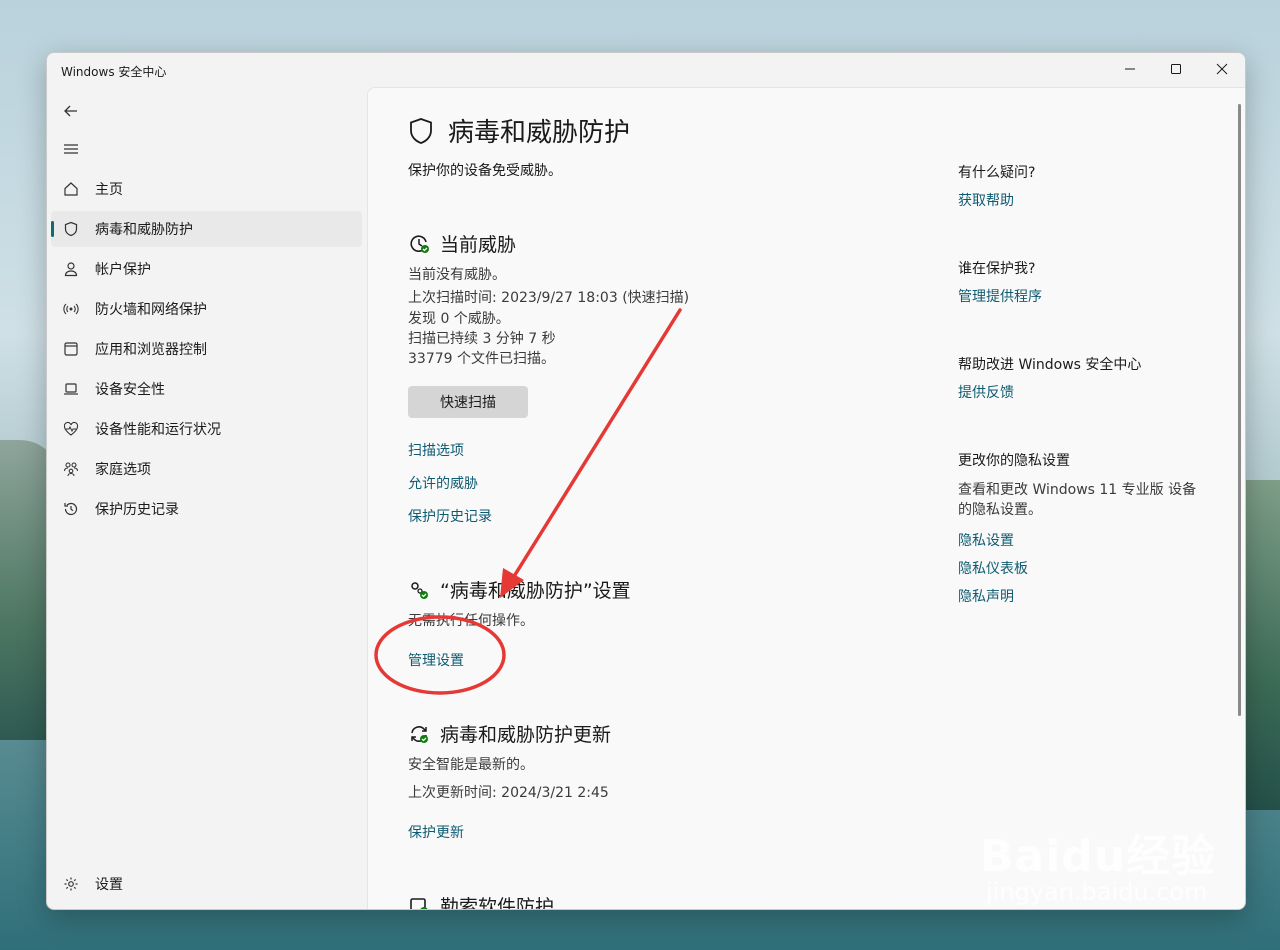  I want to click on heart-pulse-icon, so click(71, 429).